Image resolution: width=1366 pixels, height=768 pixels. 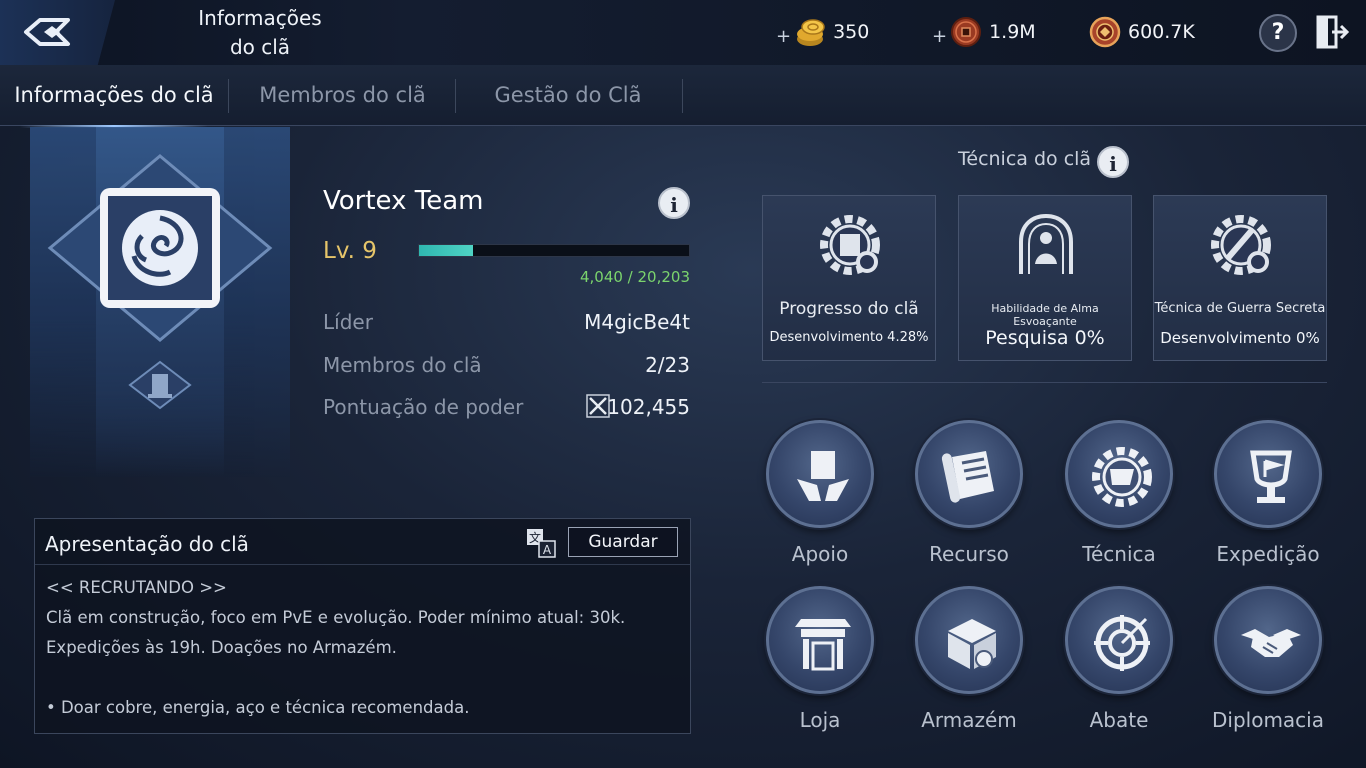 What do you see at coordinates (1268, 554) in the screenshot?
I see `expedition-label: Expedição` at bounding box center [1268, 554].